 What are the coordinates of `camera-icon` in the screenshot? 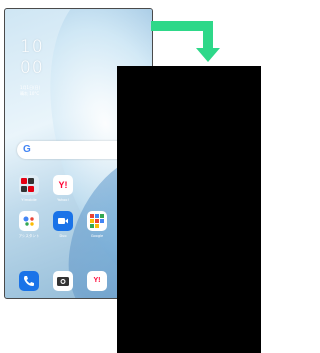 It's located at (63, 281).